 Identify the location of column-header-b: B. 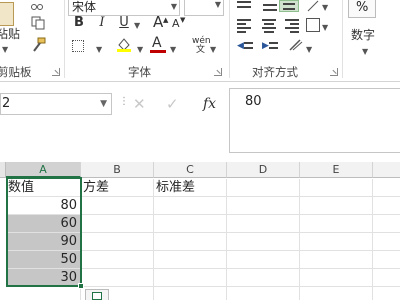
(117, 170).